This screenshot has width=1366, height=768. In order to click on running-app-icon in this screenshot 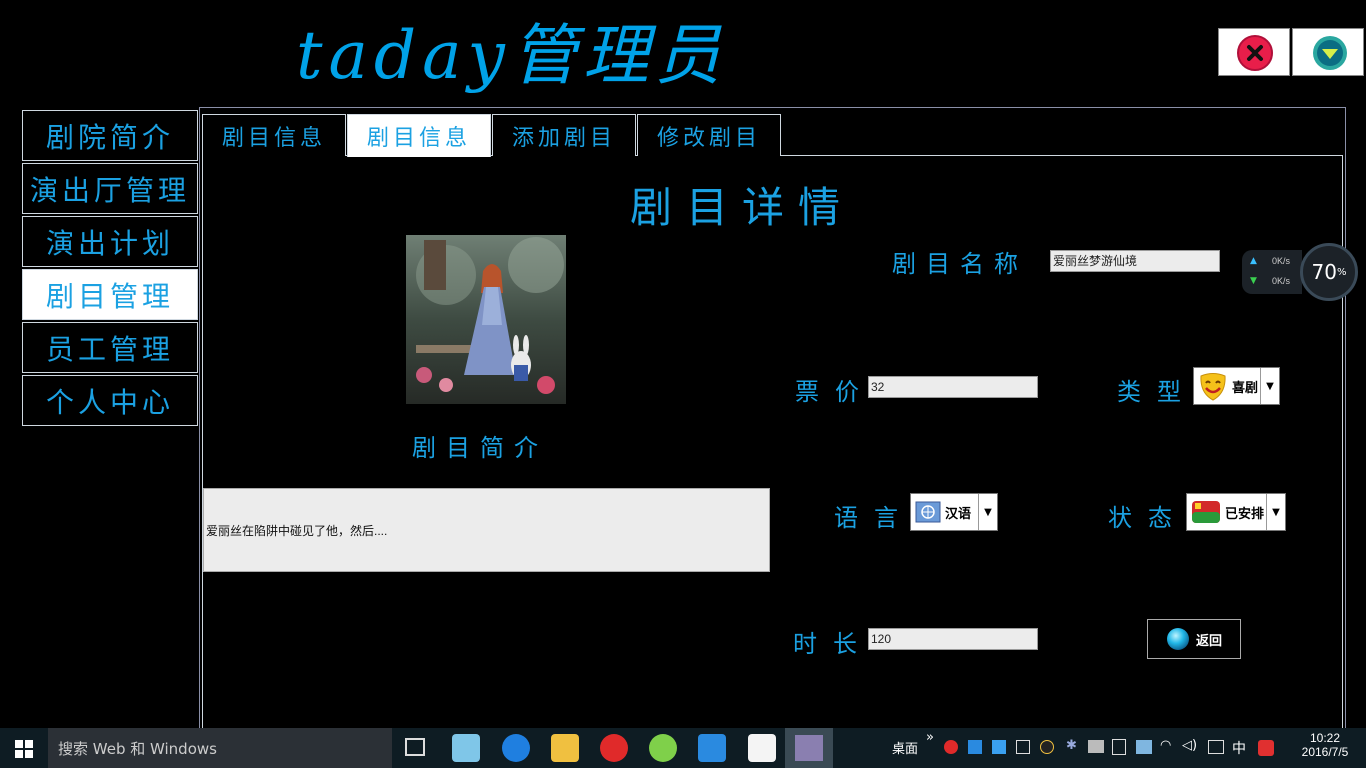, I will do `click(809, 748)`.